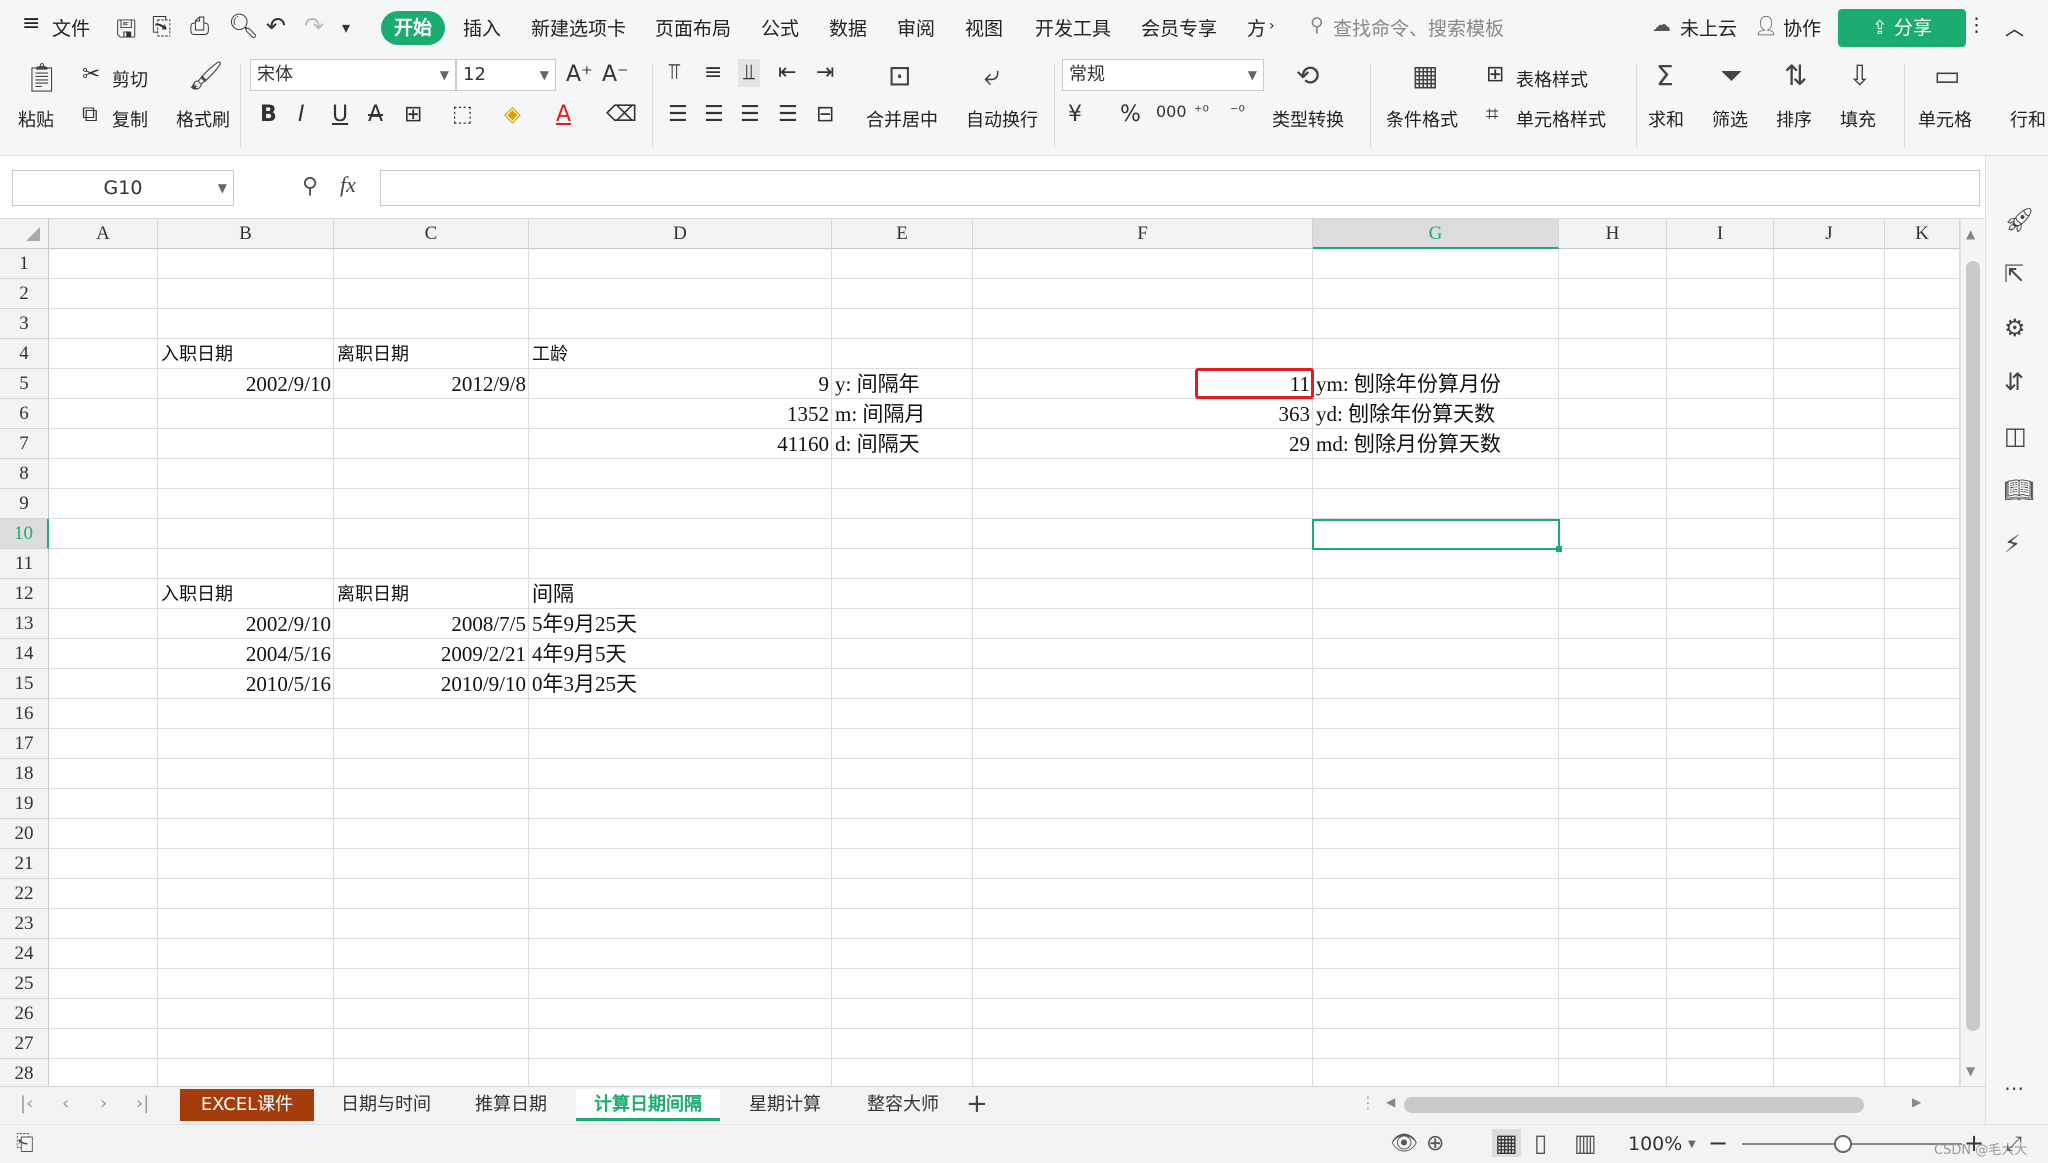 Image resolution: width=2048 pixels, height=1163 pixels. I want to click on sum-icon: Σ, so click(1665, 76).